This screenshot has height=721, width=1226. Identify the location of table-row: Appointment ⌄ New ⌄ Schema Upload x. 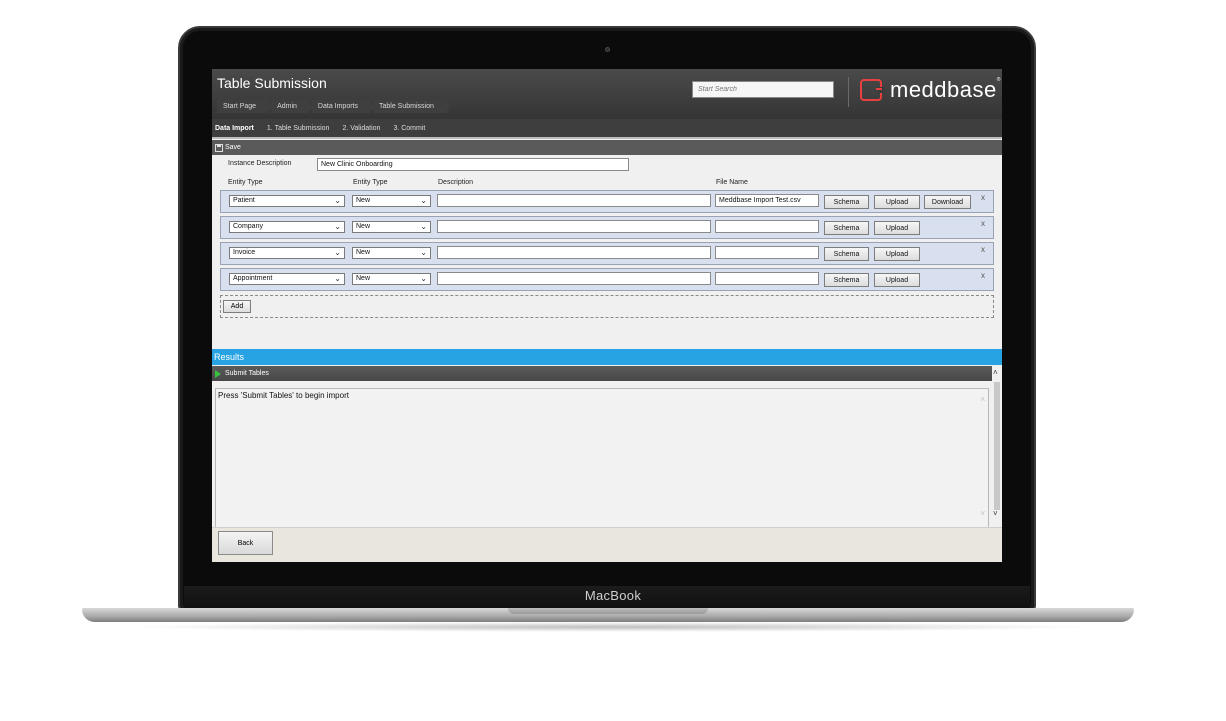
(607, 279).